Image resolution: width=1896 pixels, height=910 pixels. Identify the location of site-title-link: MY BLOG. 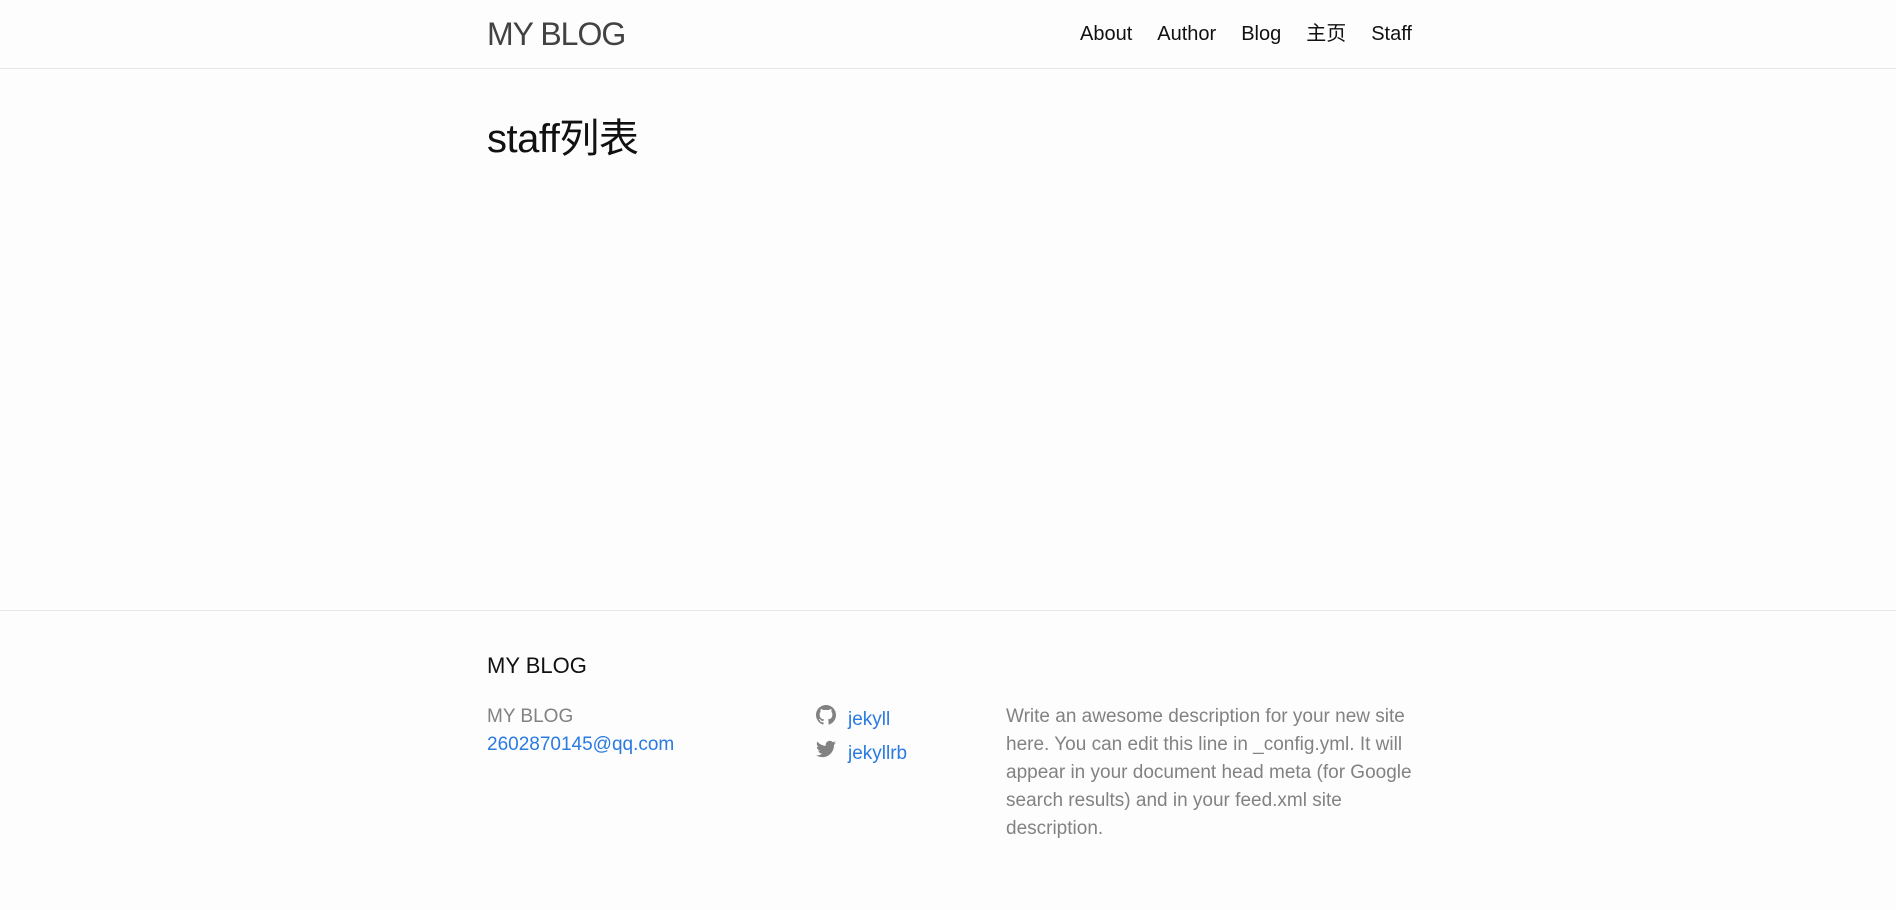
(556, 34).